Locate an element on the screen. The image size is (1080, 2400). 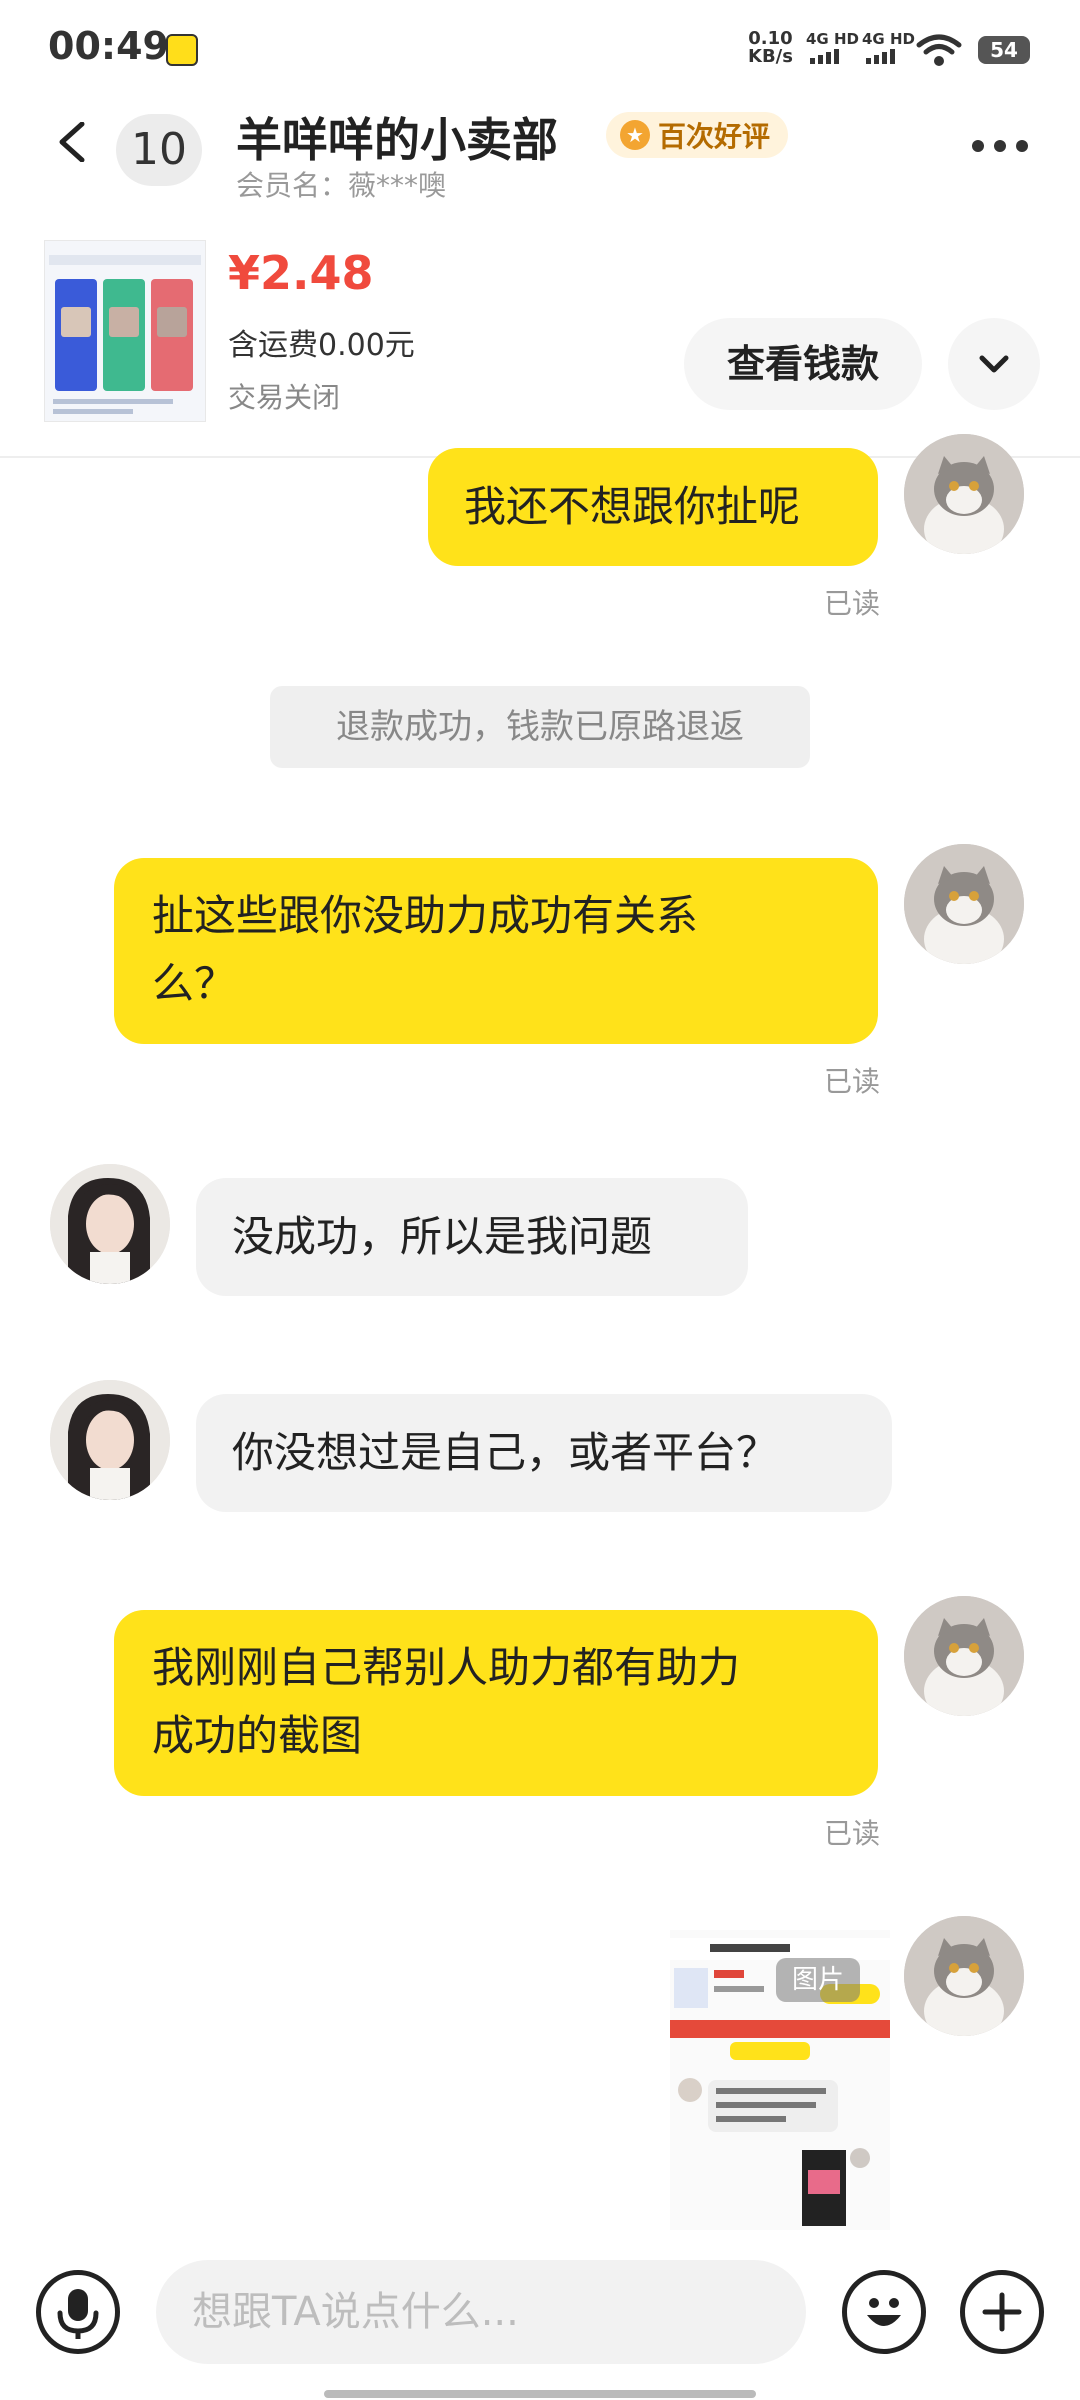
plus-icon is located at coordinates (1002, 2312).